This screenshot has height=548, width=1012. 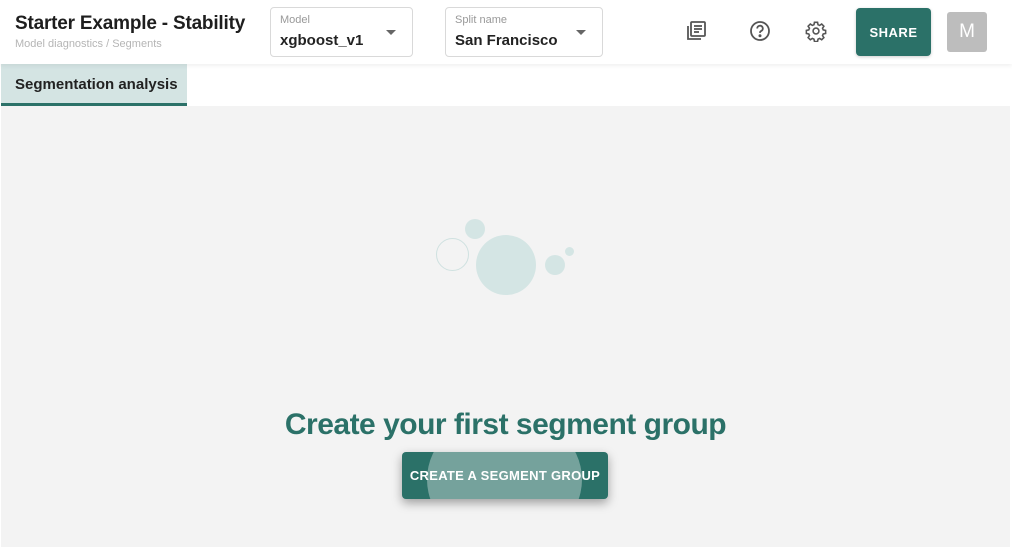 What do you see at coordinates (506, 265) in the screenshot?
I see `bubble-large` at bounding box center [506, 265].